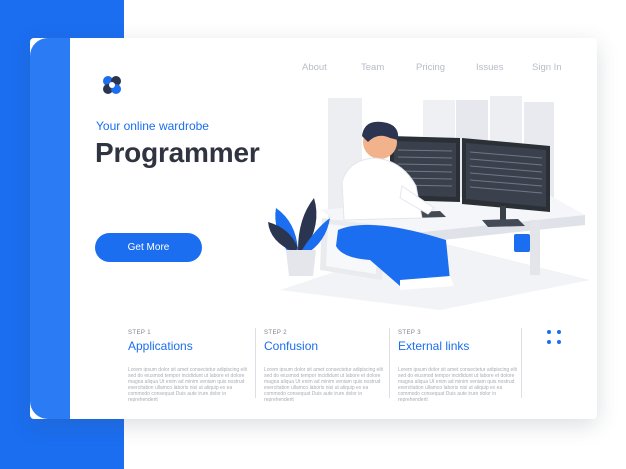 The height and width of the screenshot is (469, 626). Describe the element at coordinates (275, 333) in the screenshot. I see `step-number: STEP 2` at that location.